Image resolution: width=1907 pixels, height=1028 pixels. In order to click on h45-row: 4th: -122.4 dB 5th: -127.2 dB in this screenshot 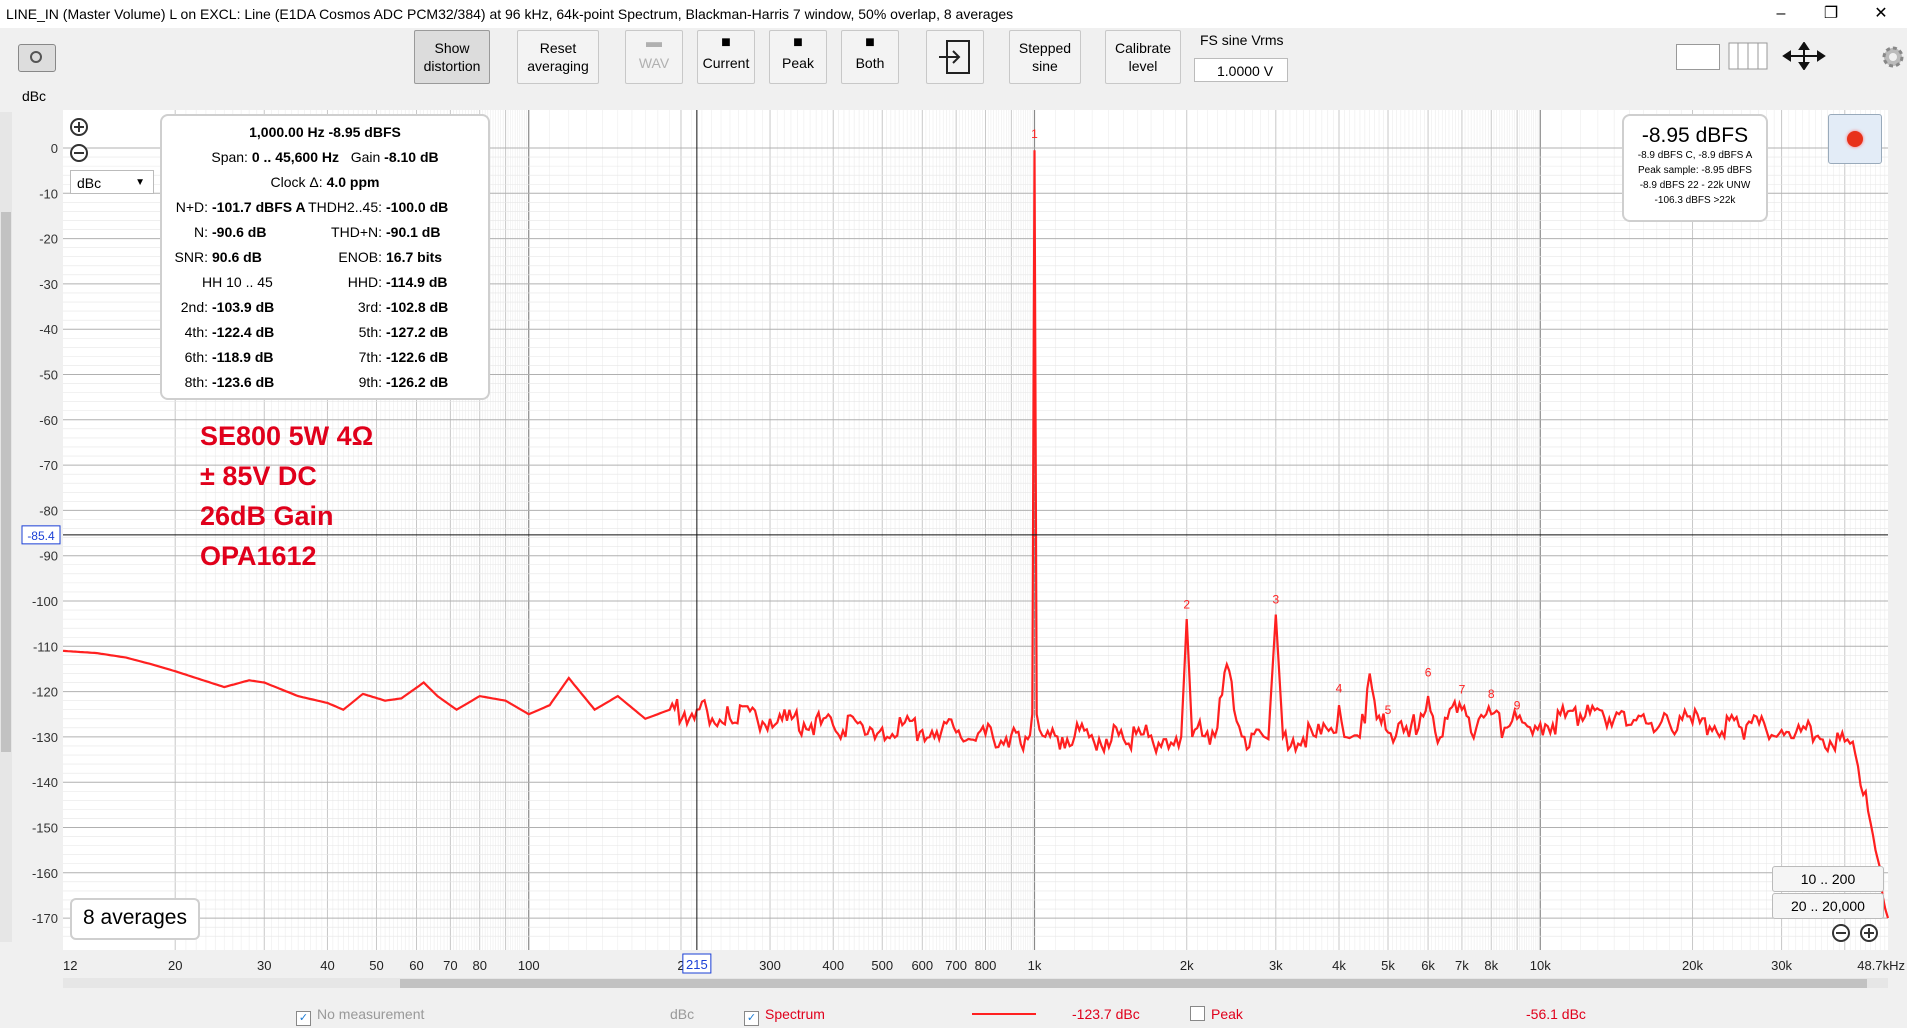, I will do `click(316, 332)`.